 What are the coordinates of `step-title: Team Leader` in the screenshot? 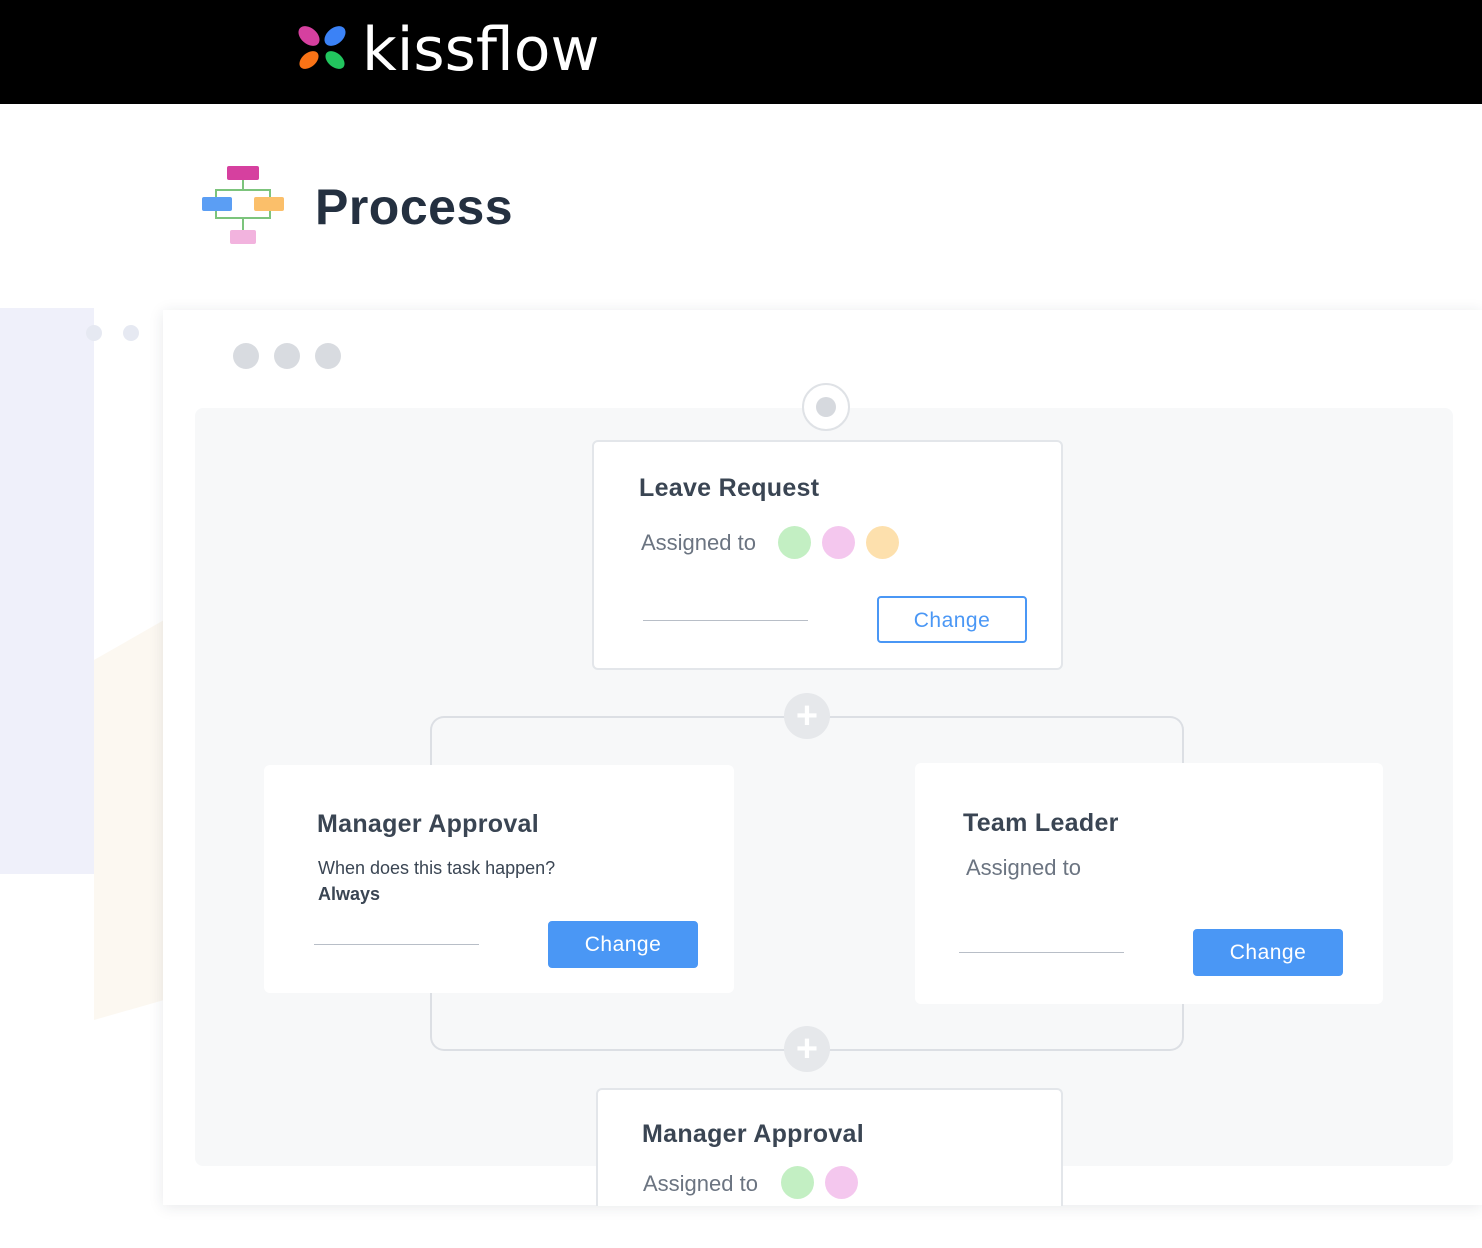 It's located at (1041, 823).